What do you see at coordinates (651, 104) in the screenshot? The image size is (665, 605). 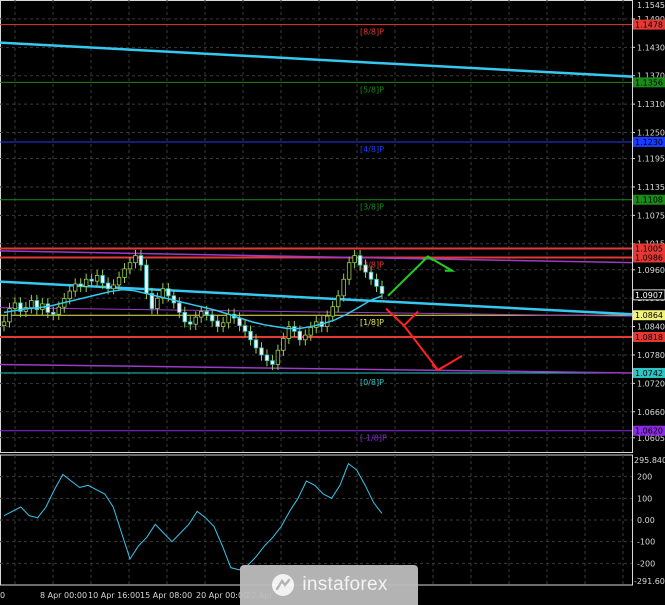 I see `price-tick-label: 1.1310` at bounding box center [651, 104].